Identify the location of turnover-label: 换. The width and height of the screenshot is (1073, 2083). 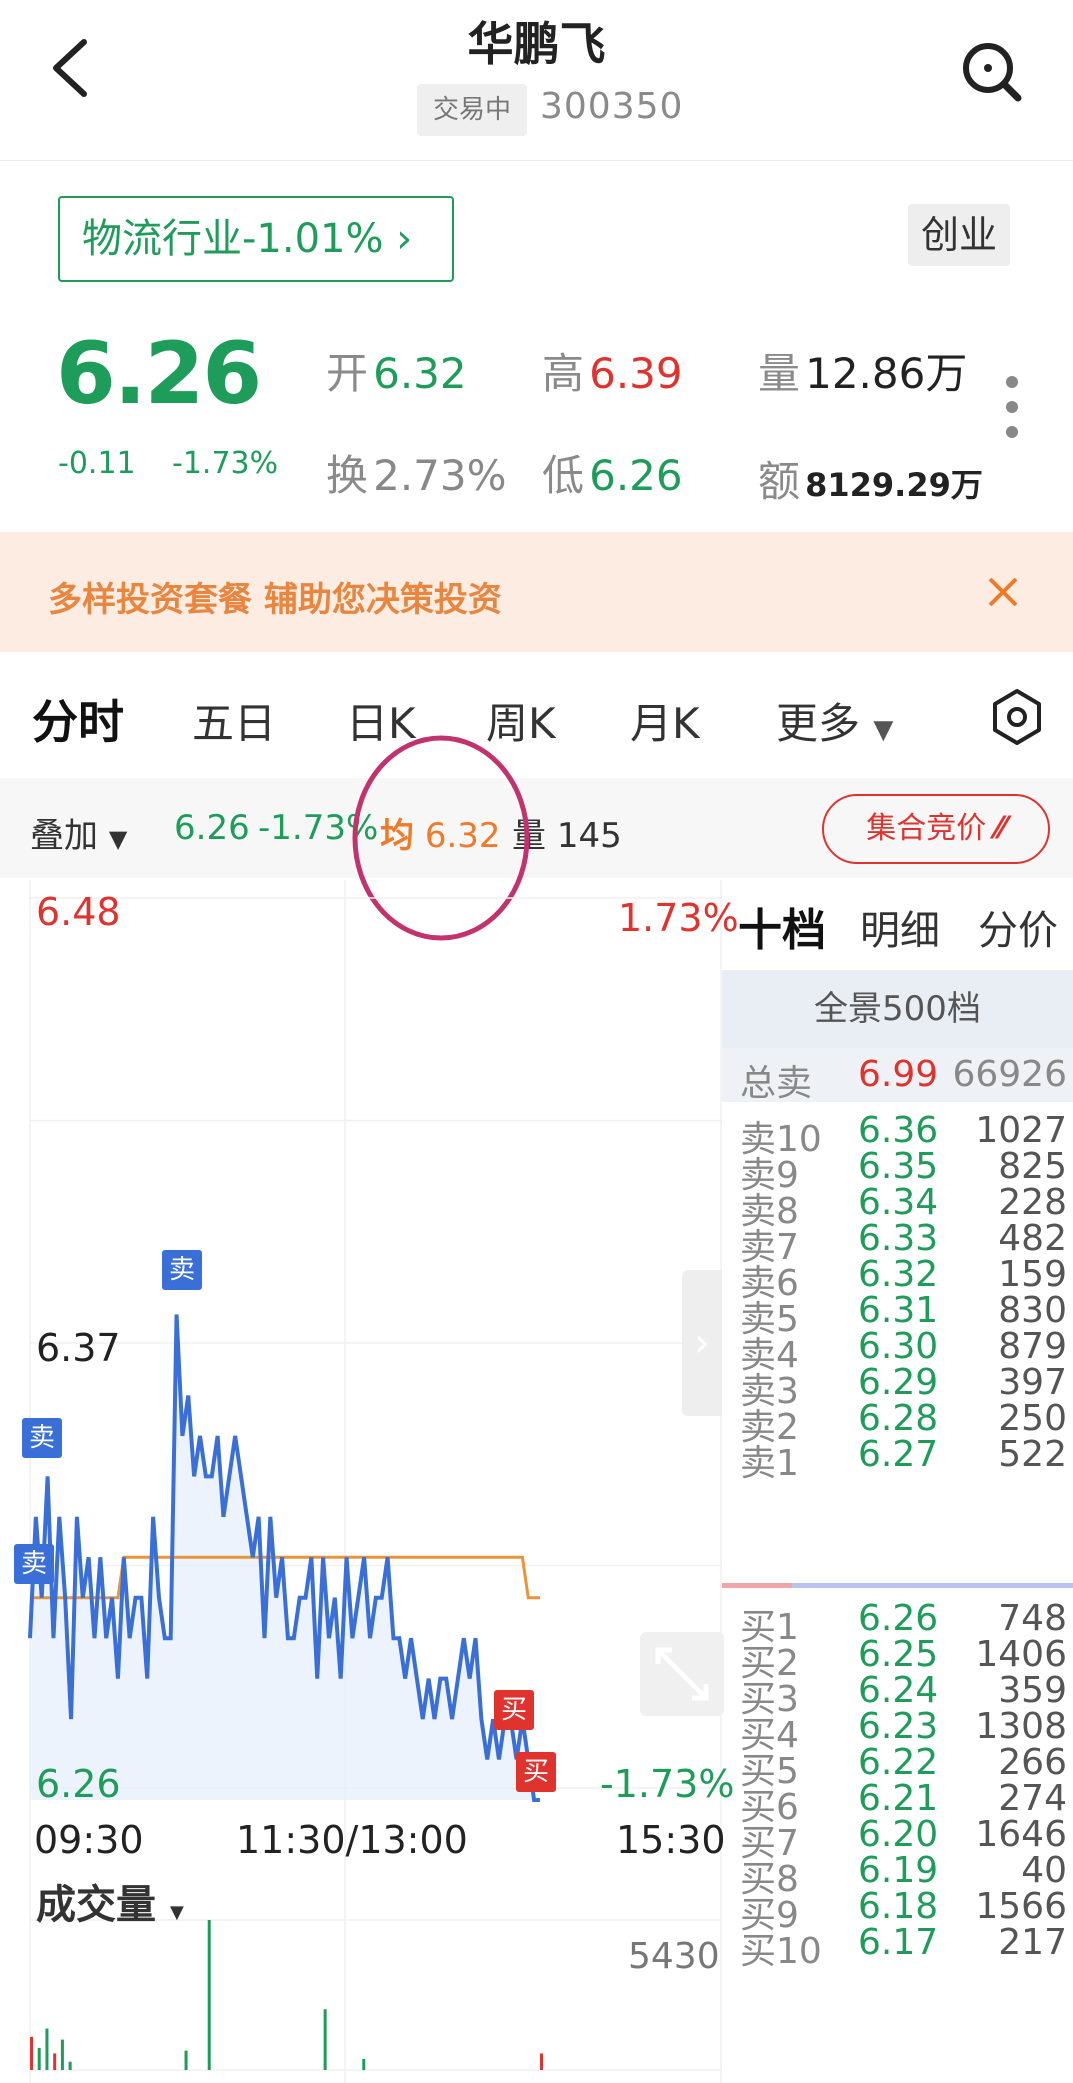
(347, 475).